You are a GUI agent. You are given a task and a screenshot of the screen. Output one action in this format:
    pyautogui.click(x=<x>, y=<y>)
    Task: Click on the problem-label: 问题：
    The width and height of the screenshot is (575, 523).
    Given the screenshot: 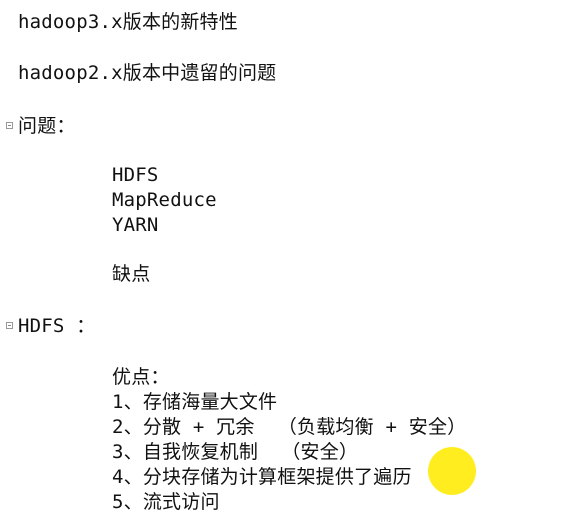 What is the action you would take?
    pyautogui.click(x=47, y=126)
    